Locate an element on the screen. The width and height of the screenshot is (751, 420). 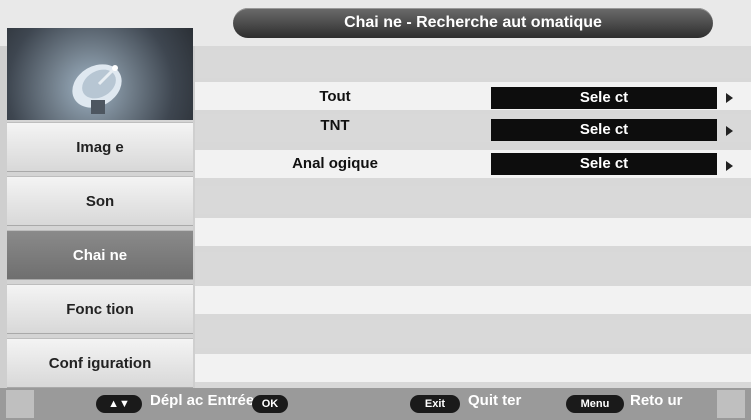
sidebar-item-channel: Chai ne is located at coordinates (100, 255).